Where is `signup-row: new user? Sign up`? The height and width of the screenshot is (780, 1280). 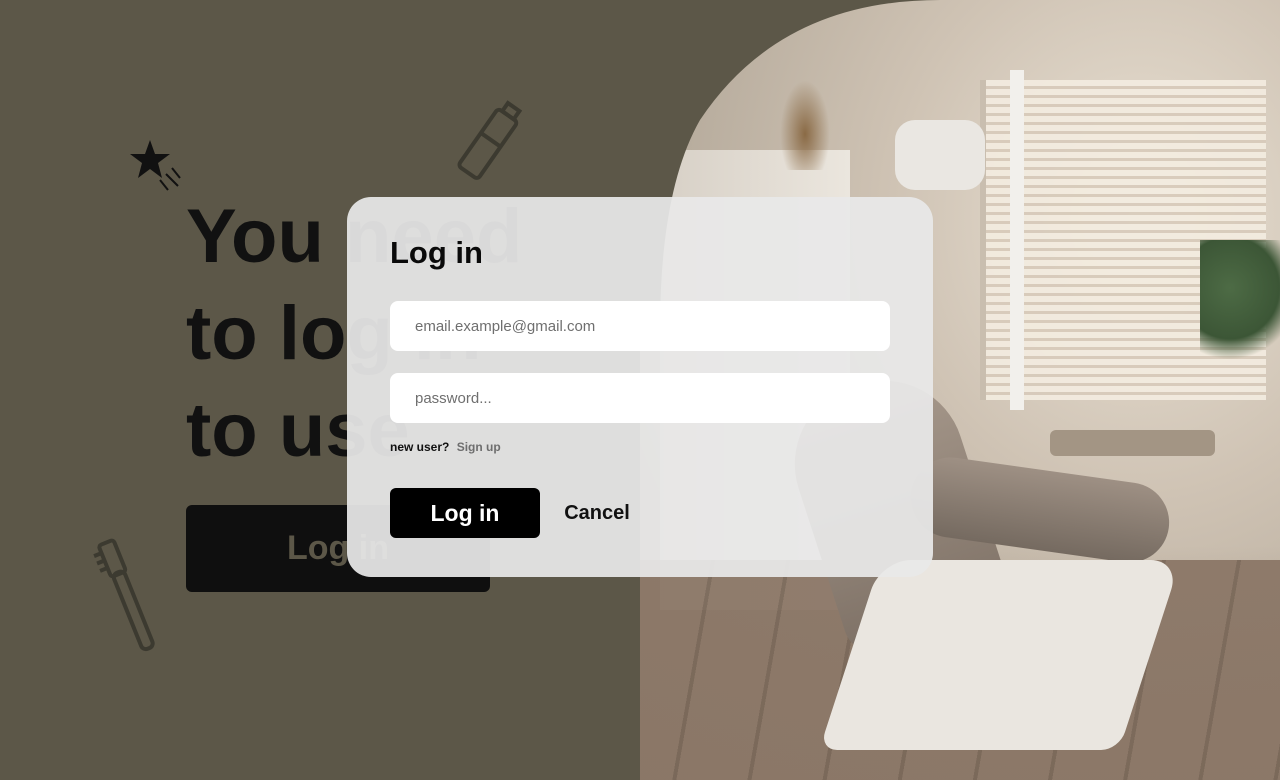 signup-row: new user? Sign up is located at coordinates (445, 447).